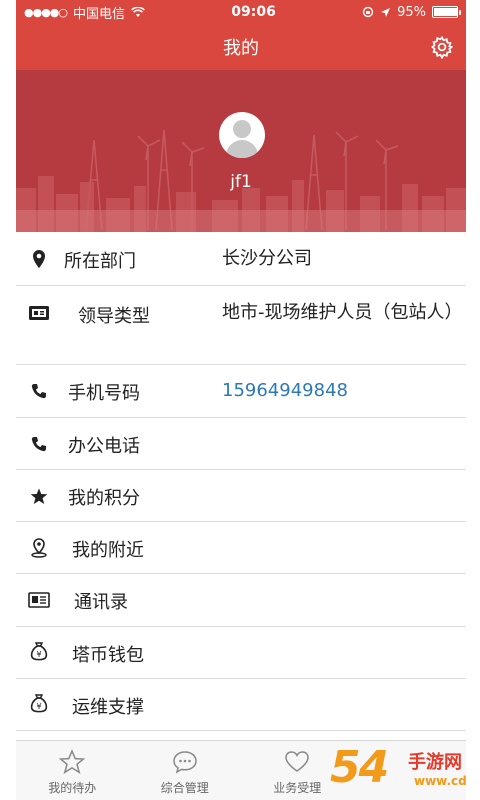 The image size is (480, 800). Describe the element at coordinates (342, 312) in the screenshot. I see `row-value: 地市-现场维护人员（包站人）` at that location.